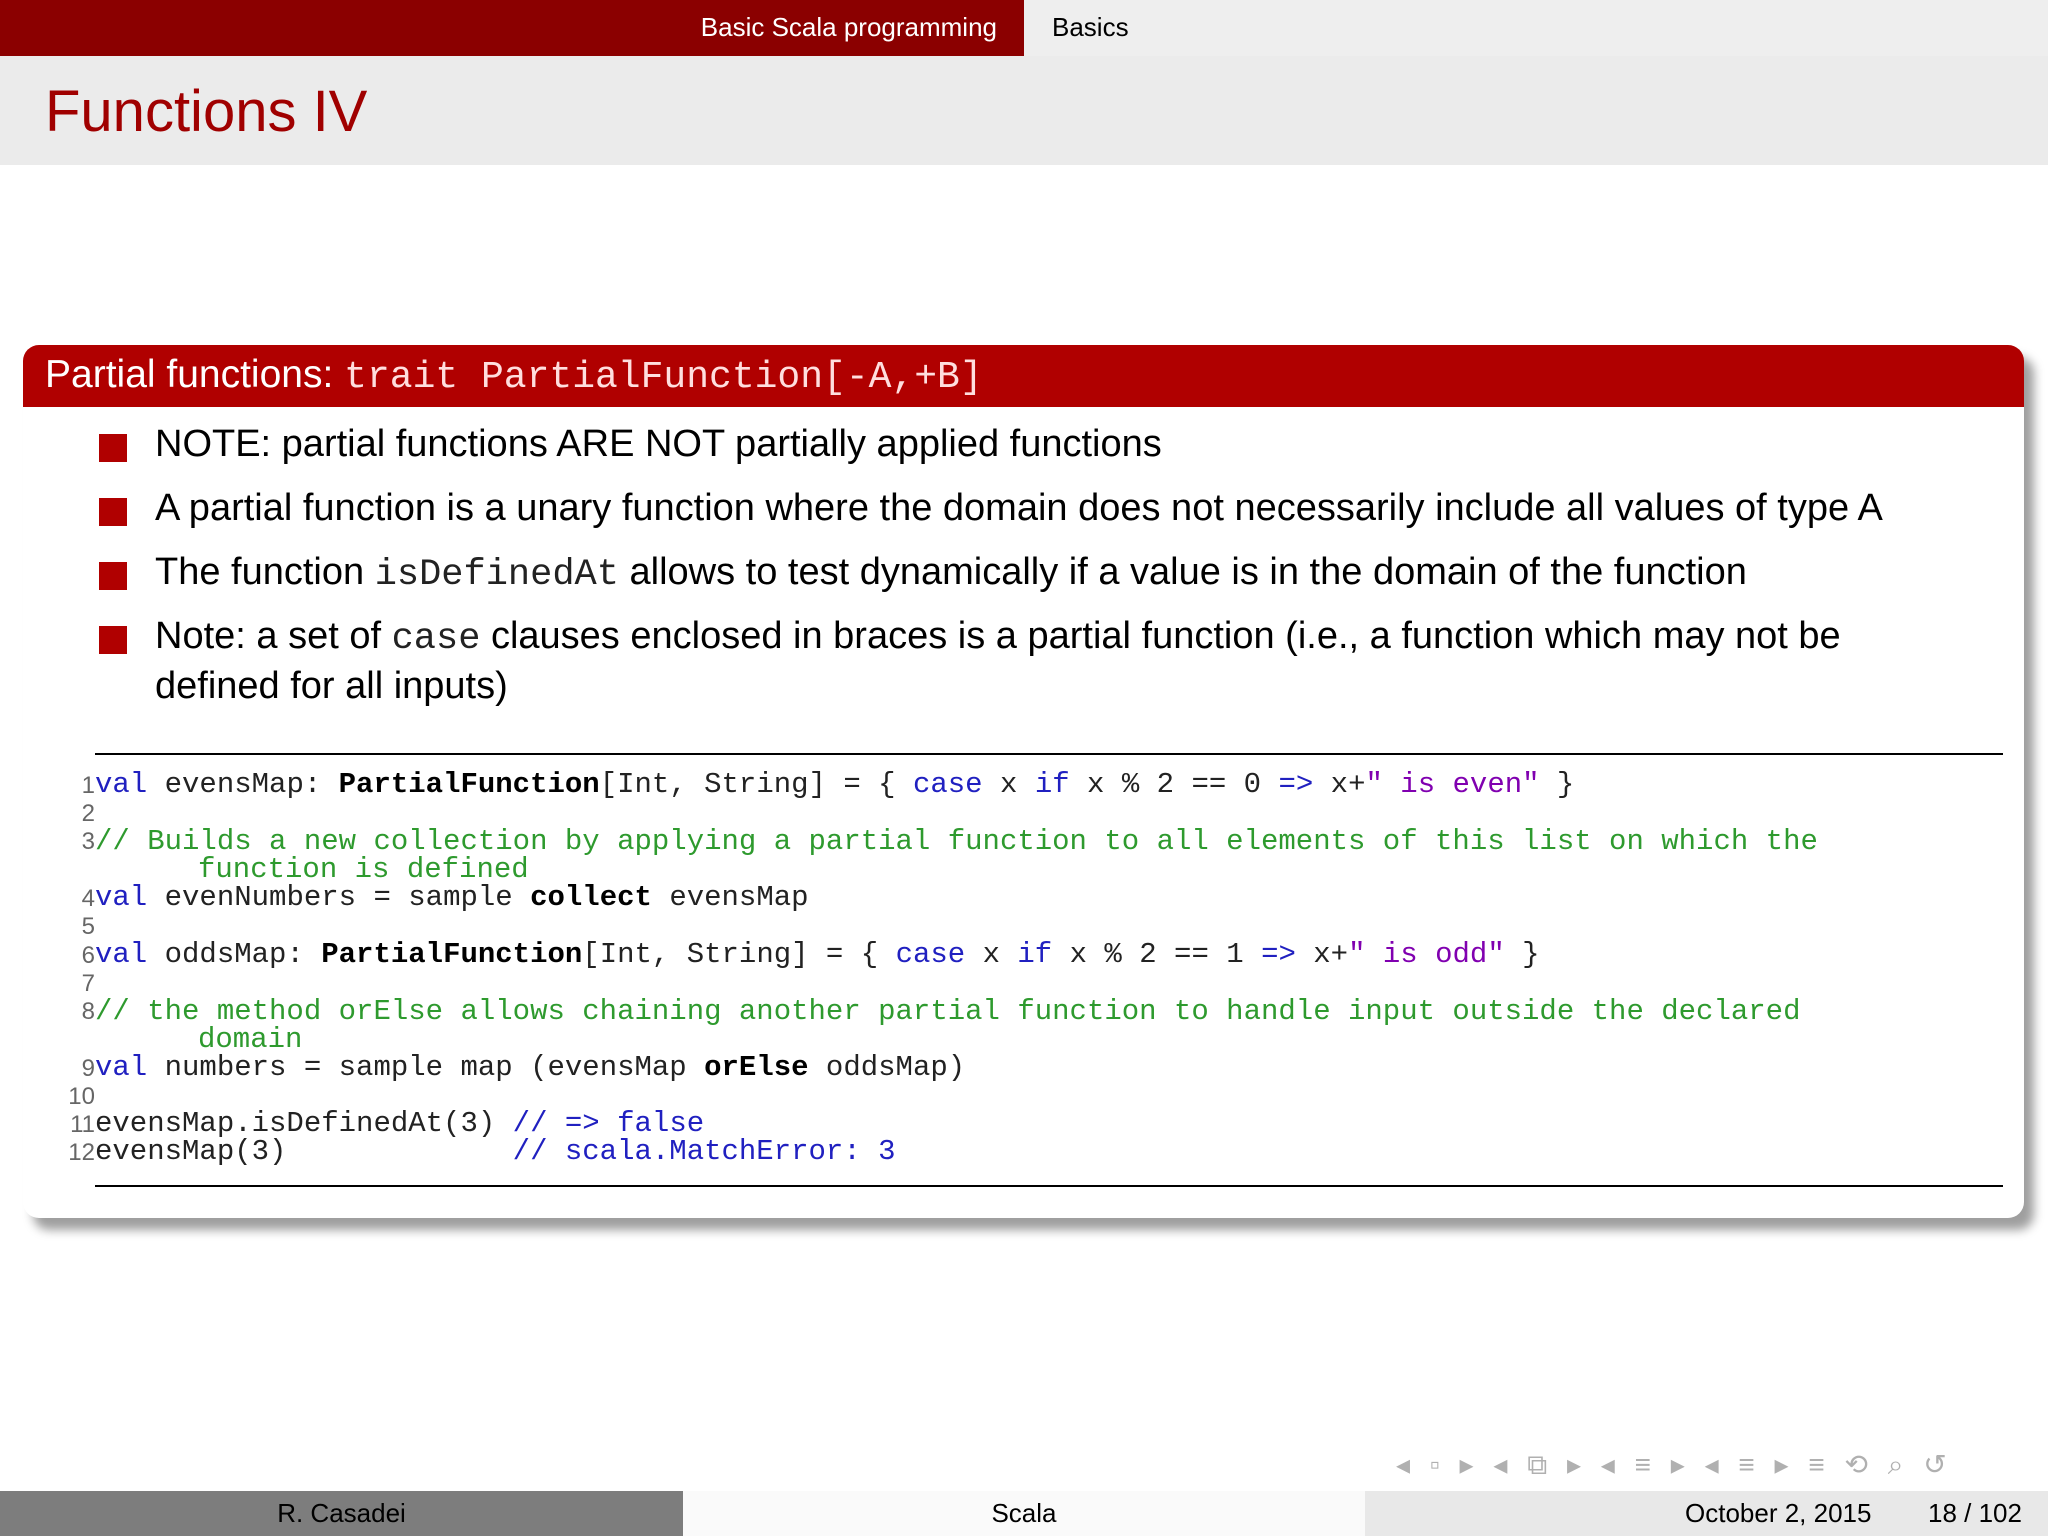 The width and height of the screenshot is (2048, 1536). Describe the element at coordinates (88, 898) in the screenshot. I see `line-number: 4` at that location.